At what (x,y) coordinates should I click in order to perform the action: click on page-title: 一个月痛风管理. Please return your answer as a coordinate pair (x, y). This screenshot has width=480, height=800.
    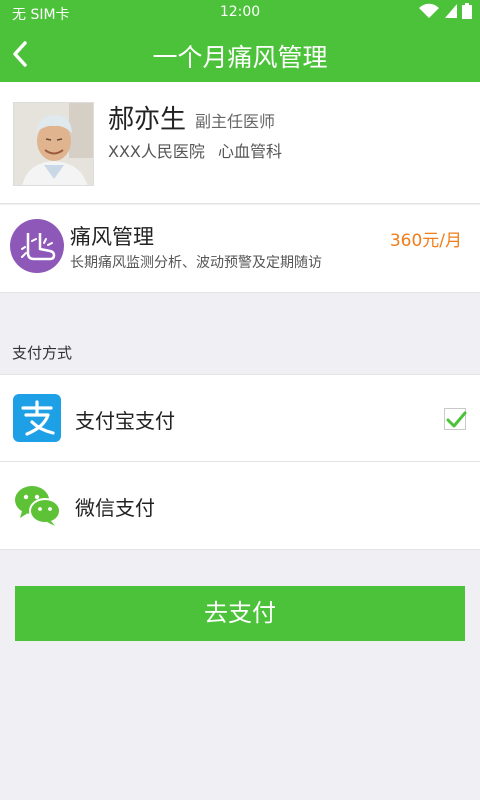
    Looking at the image, I should click on (240, 57).